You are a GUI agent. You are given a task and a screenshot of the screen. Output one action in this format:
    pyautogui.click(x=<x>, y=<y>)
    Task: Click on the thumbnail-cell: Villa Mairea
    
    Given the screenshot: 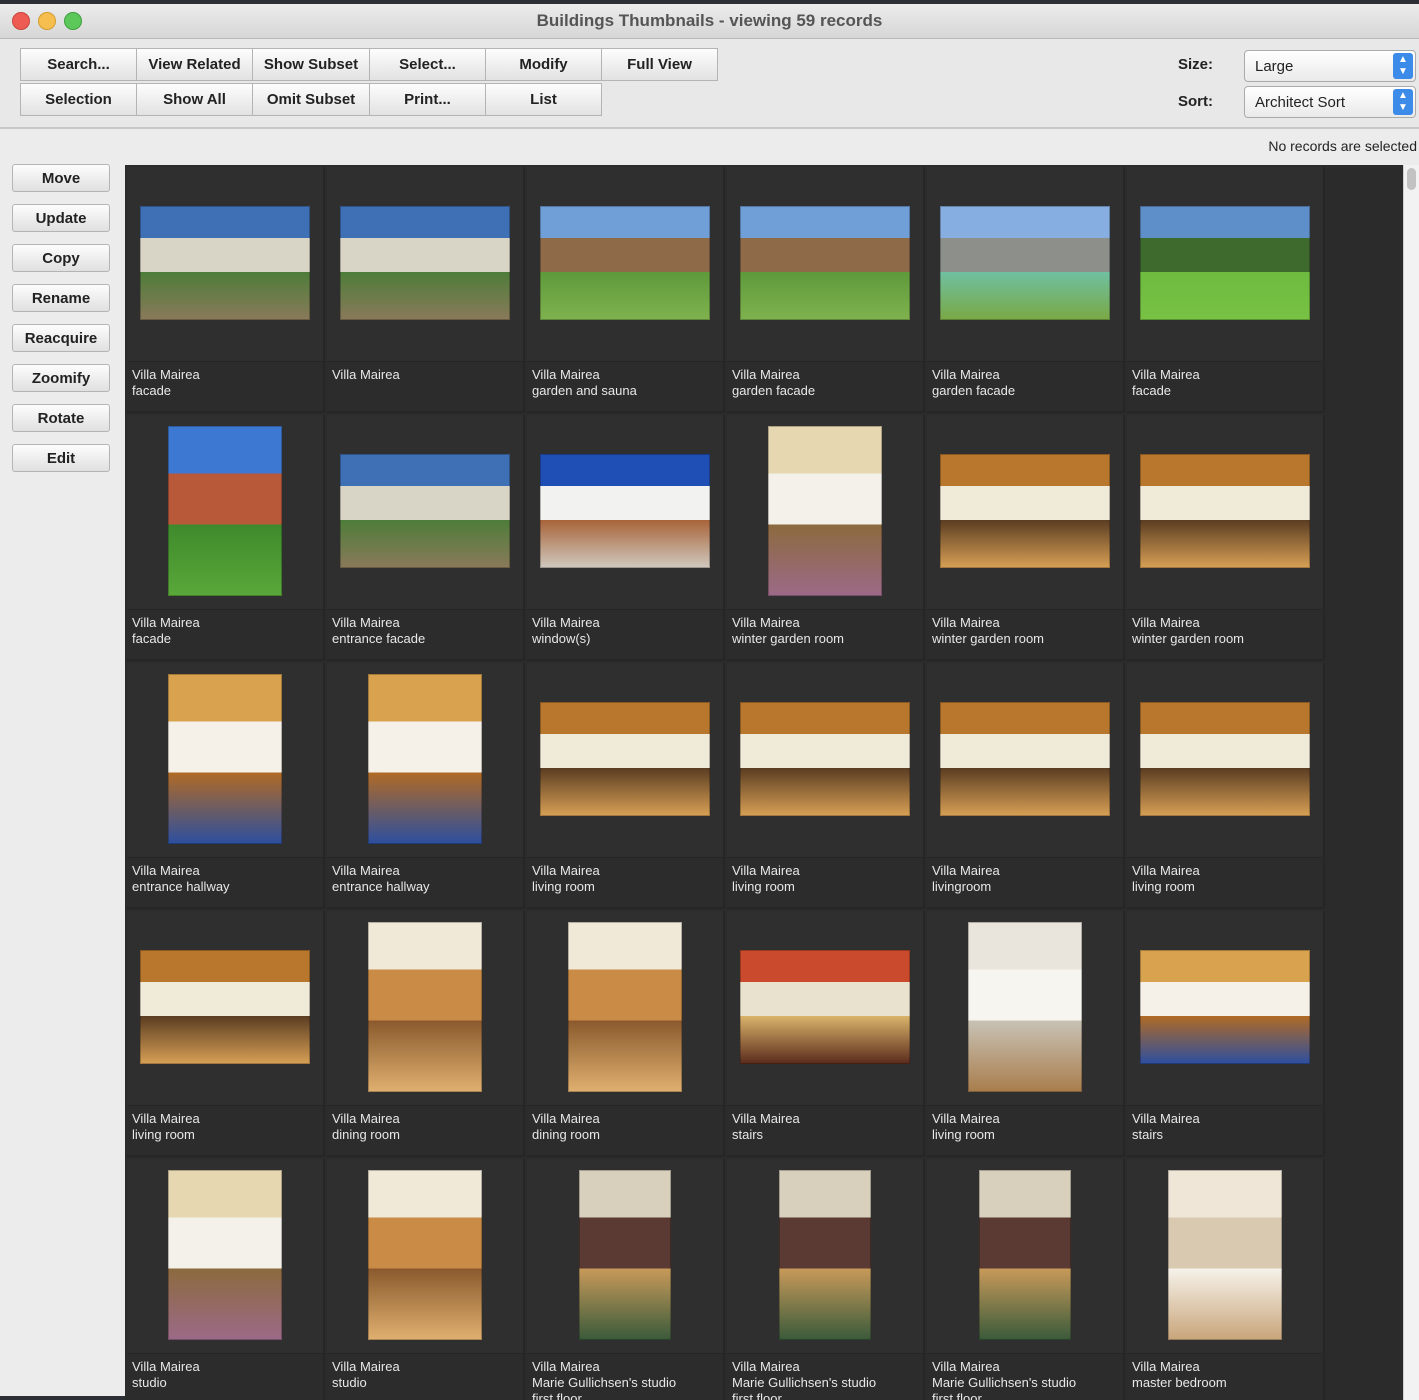 What is the action you would take?
    pyautogui.click(x=426, y=290)
    